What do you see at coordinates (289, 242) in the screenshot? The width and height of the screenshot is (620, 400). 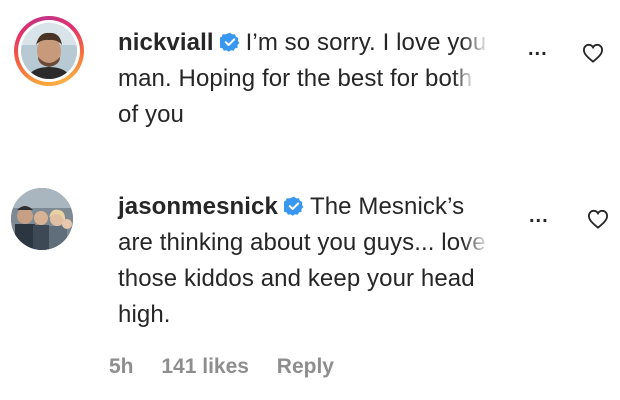 I see `comment-body: are thinking about you guys... lo` at bounding box center [289, 242].